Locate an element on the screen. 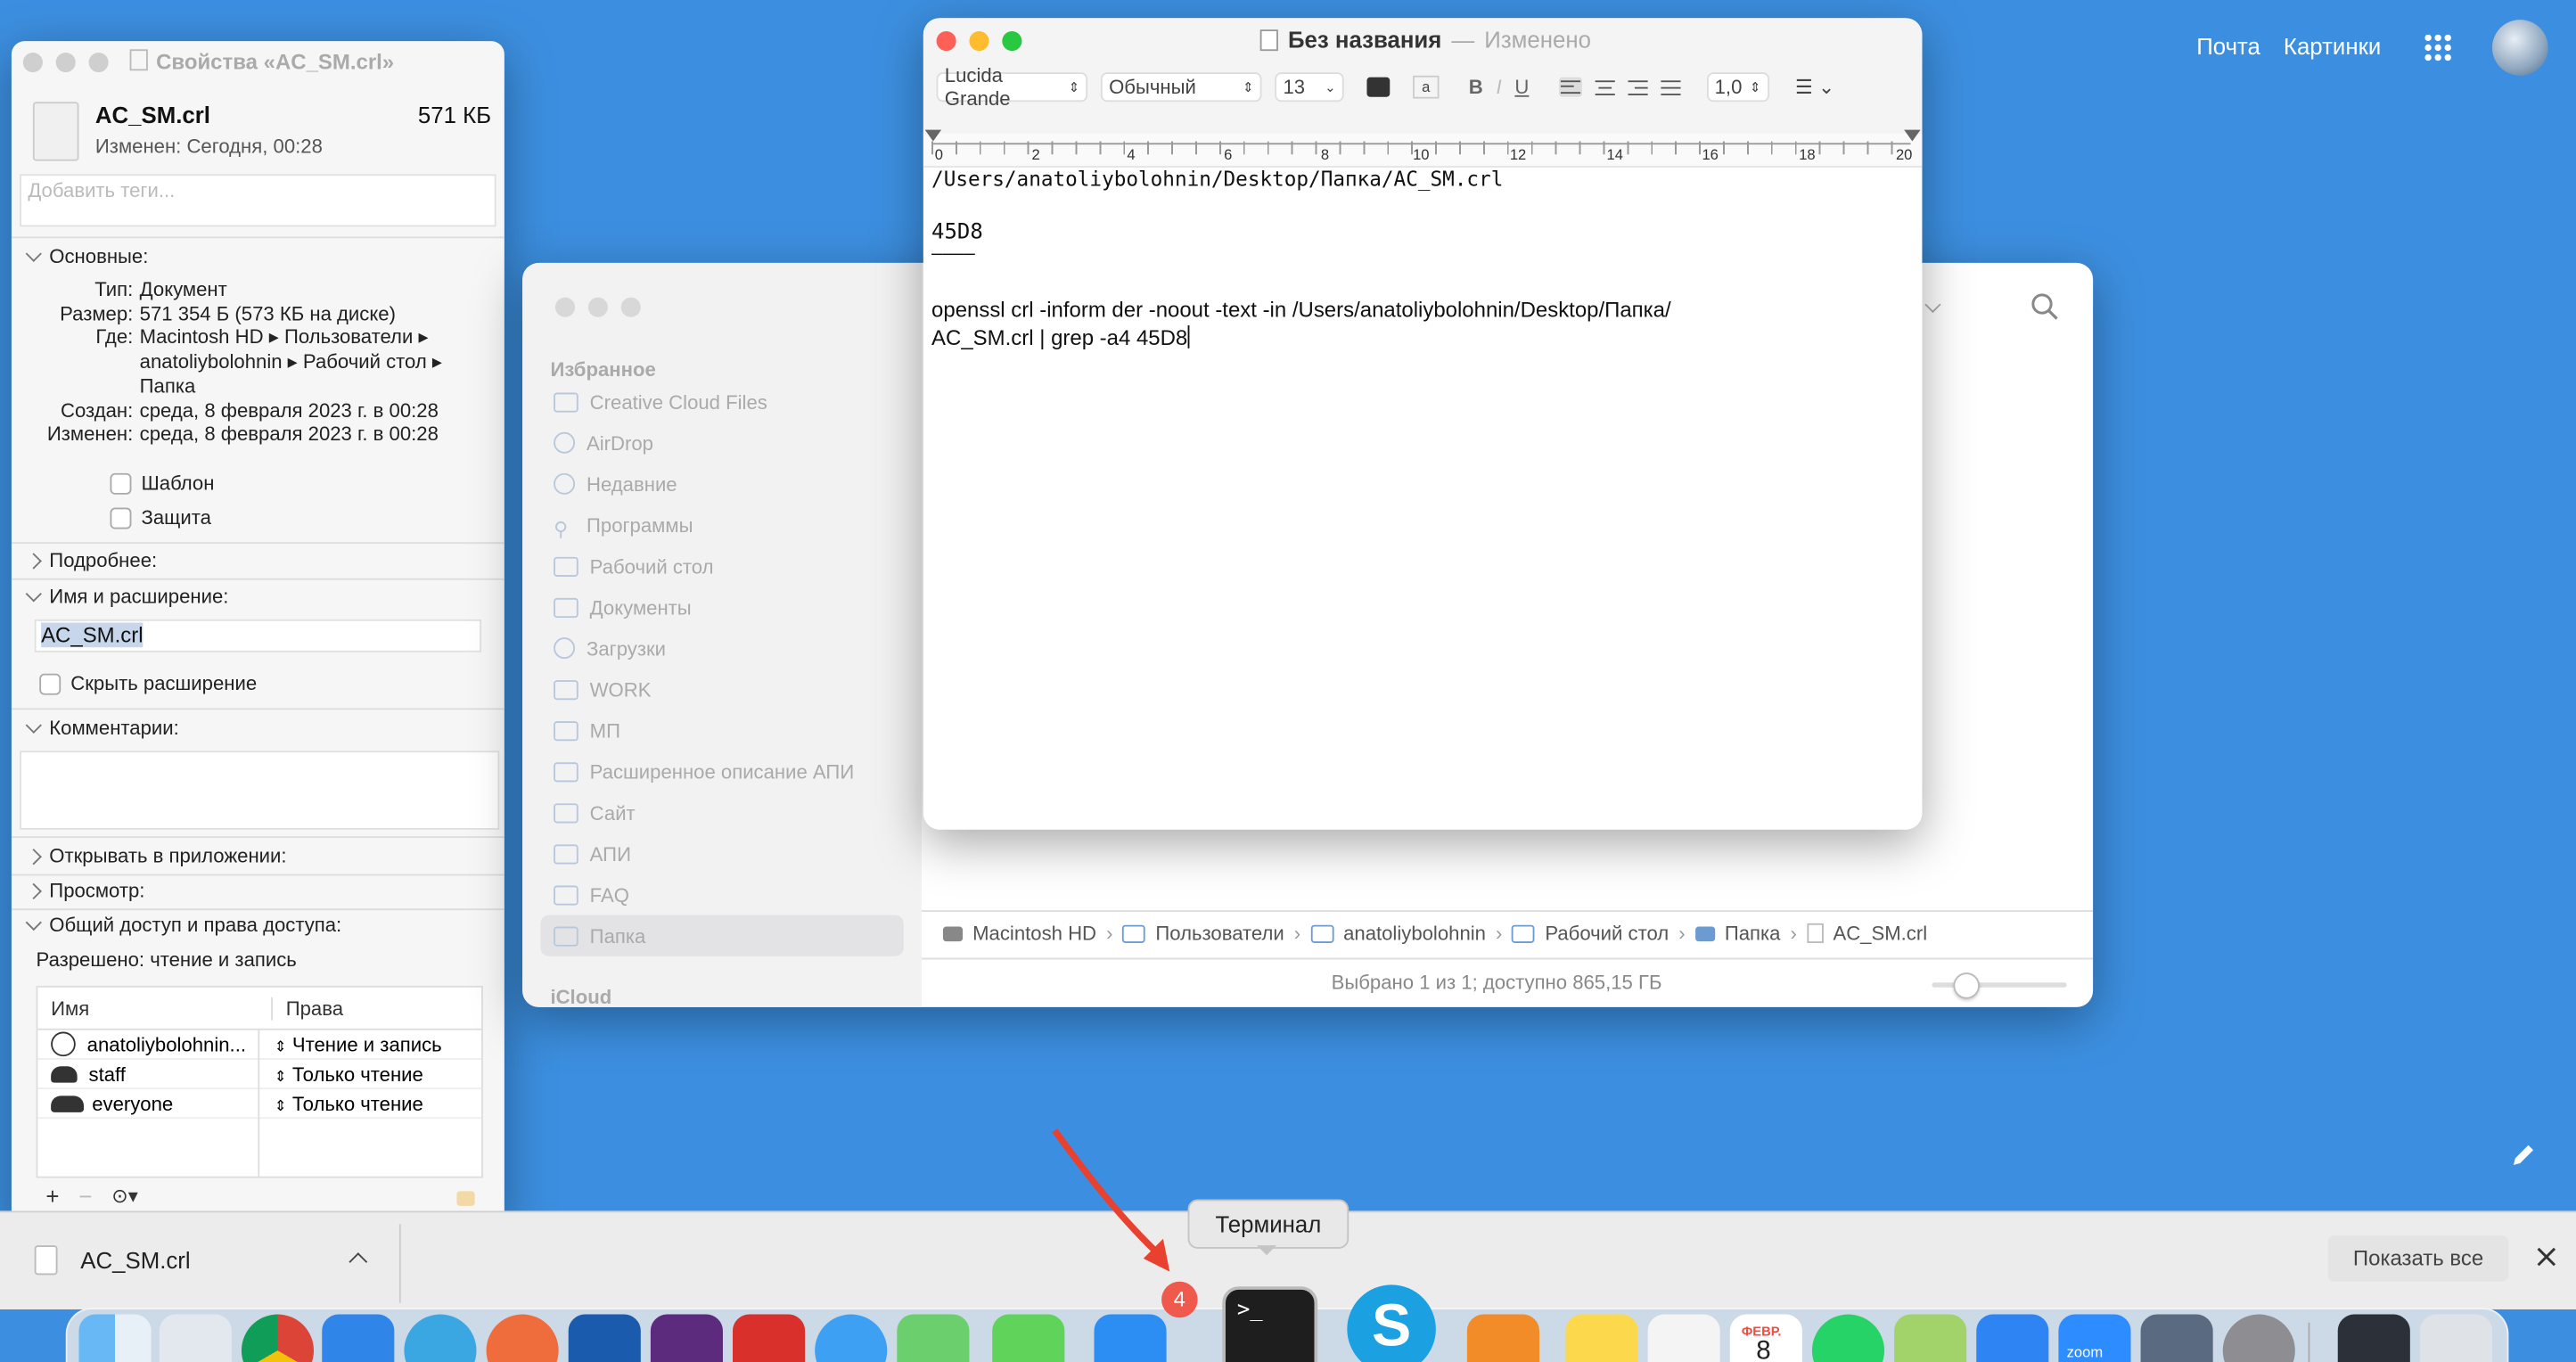  comments-field is located at coordinates (260, 790).